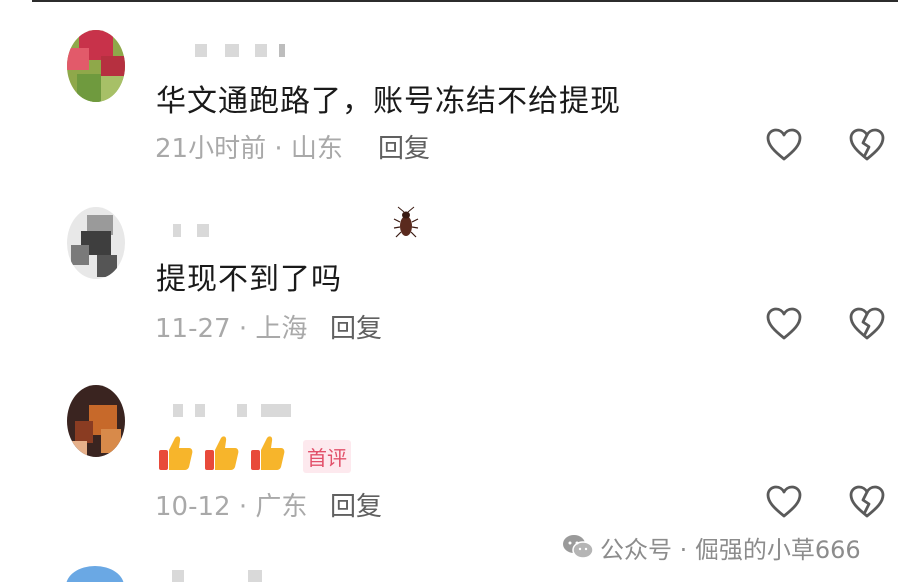 This screenshot has height=582, width=898. What do you see at coordinates (730, 549) in the screenshot?
I see `watermark-text: 公众号 · 倔强的小草666` at bounding box center [730, 549].